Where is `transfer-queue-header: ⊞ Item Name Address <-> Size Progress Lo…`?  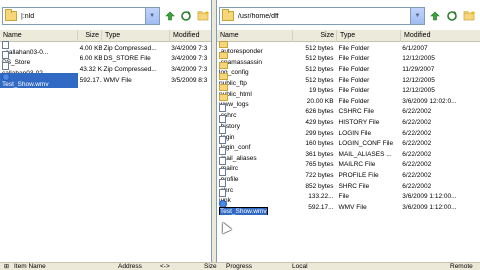
transfer-queue-header: ⊞ Item Name Address <-> Size Progress Lo… is located at coordinates (240, 266).